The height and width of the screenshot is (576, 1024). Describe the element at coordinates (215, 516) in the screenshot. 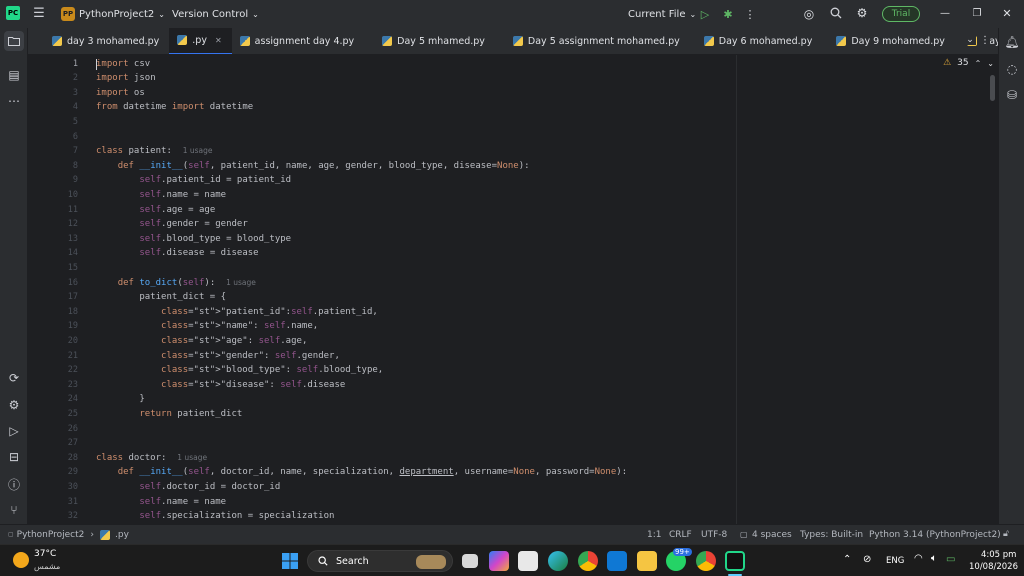

I see `code-line: self.specialization = specialization` at that location.